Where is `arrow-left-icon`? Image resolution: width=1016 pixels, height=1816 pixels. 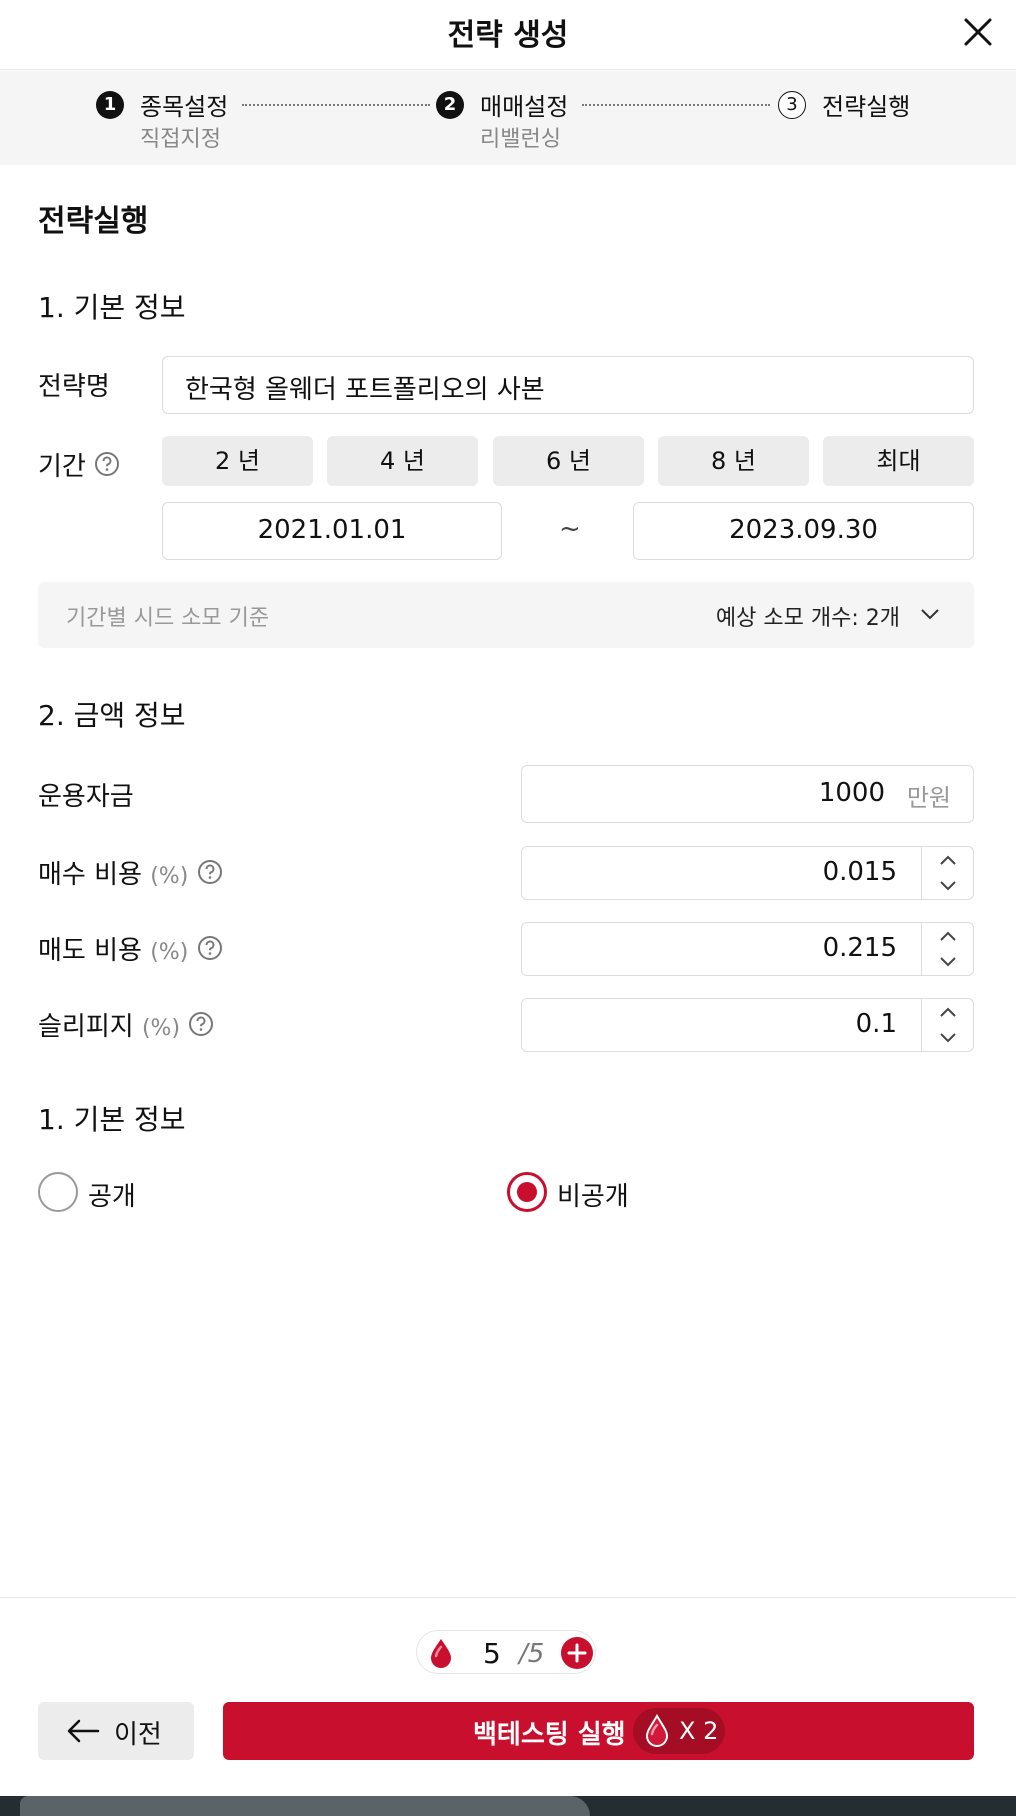
arrow-left-icon is located at coordinates (83, 1733).